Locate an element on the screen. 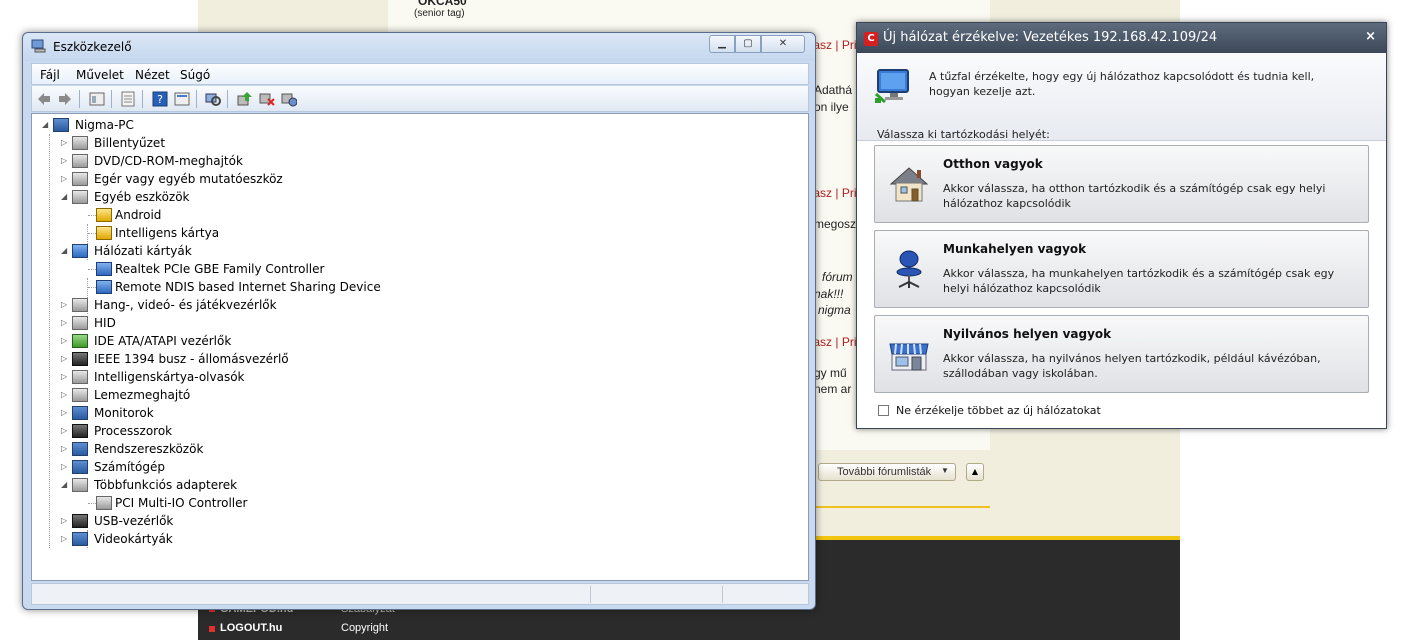  menu-help: Súgó is located at coordinates (195, 75).